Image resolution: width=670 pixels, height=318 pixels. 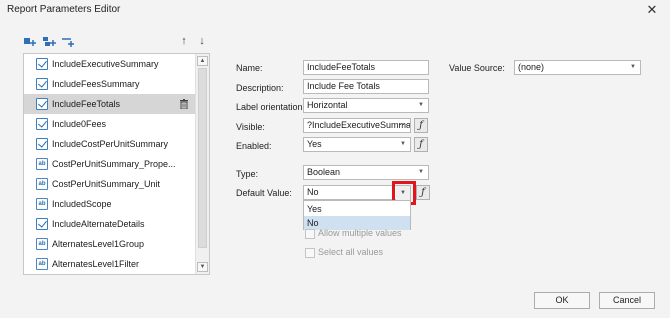 I want to click on label-orientation-label: Label orientation:, so click(x=271, y=107).